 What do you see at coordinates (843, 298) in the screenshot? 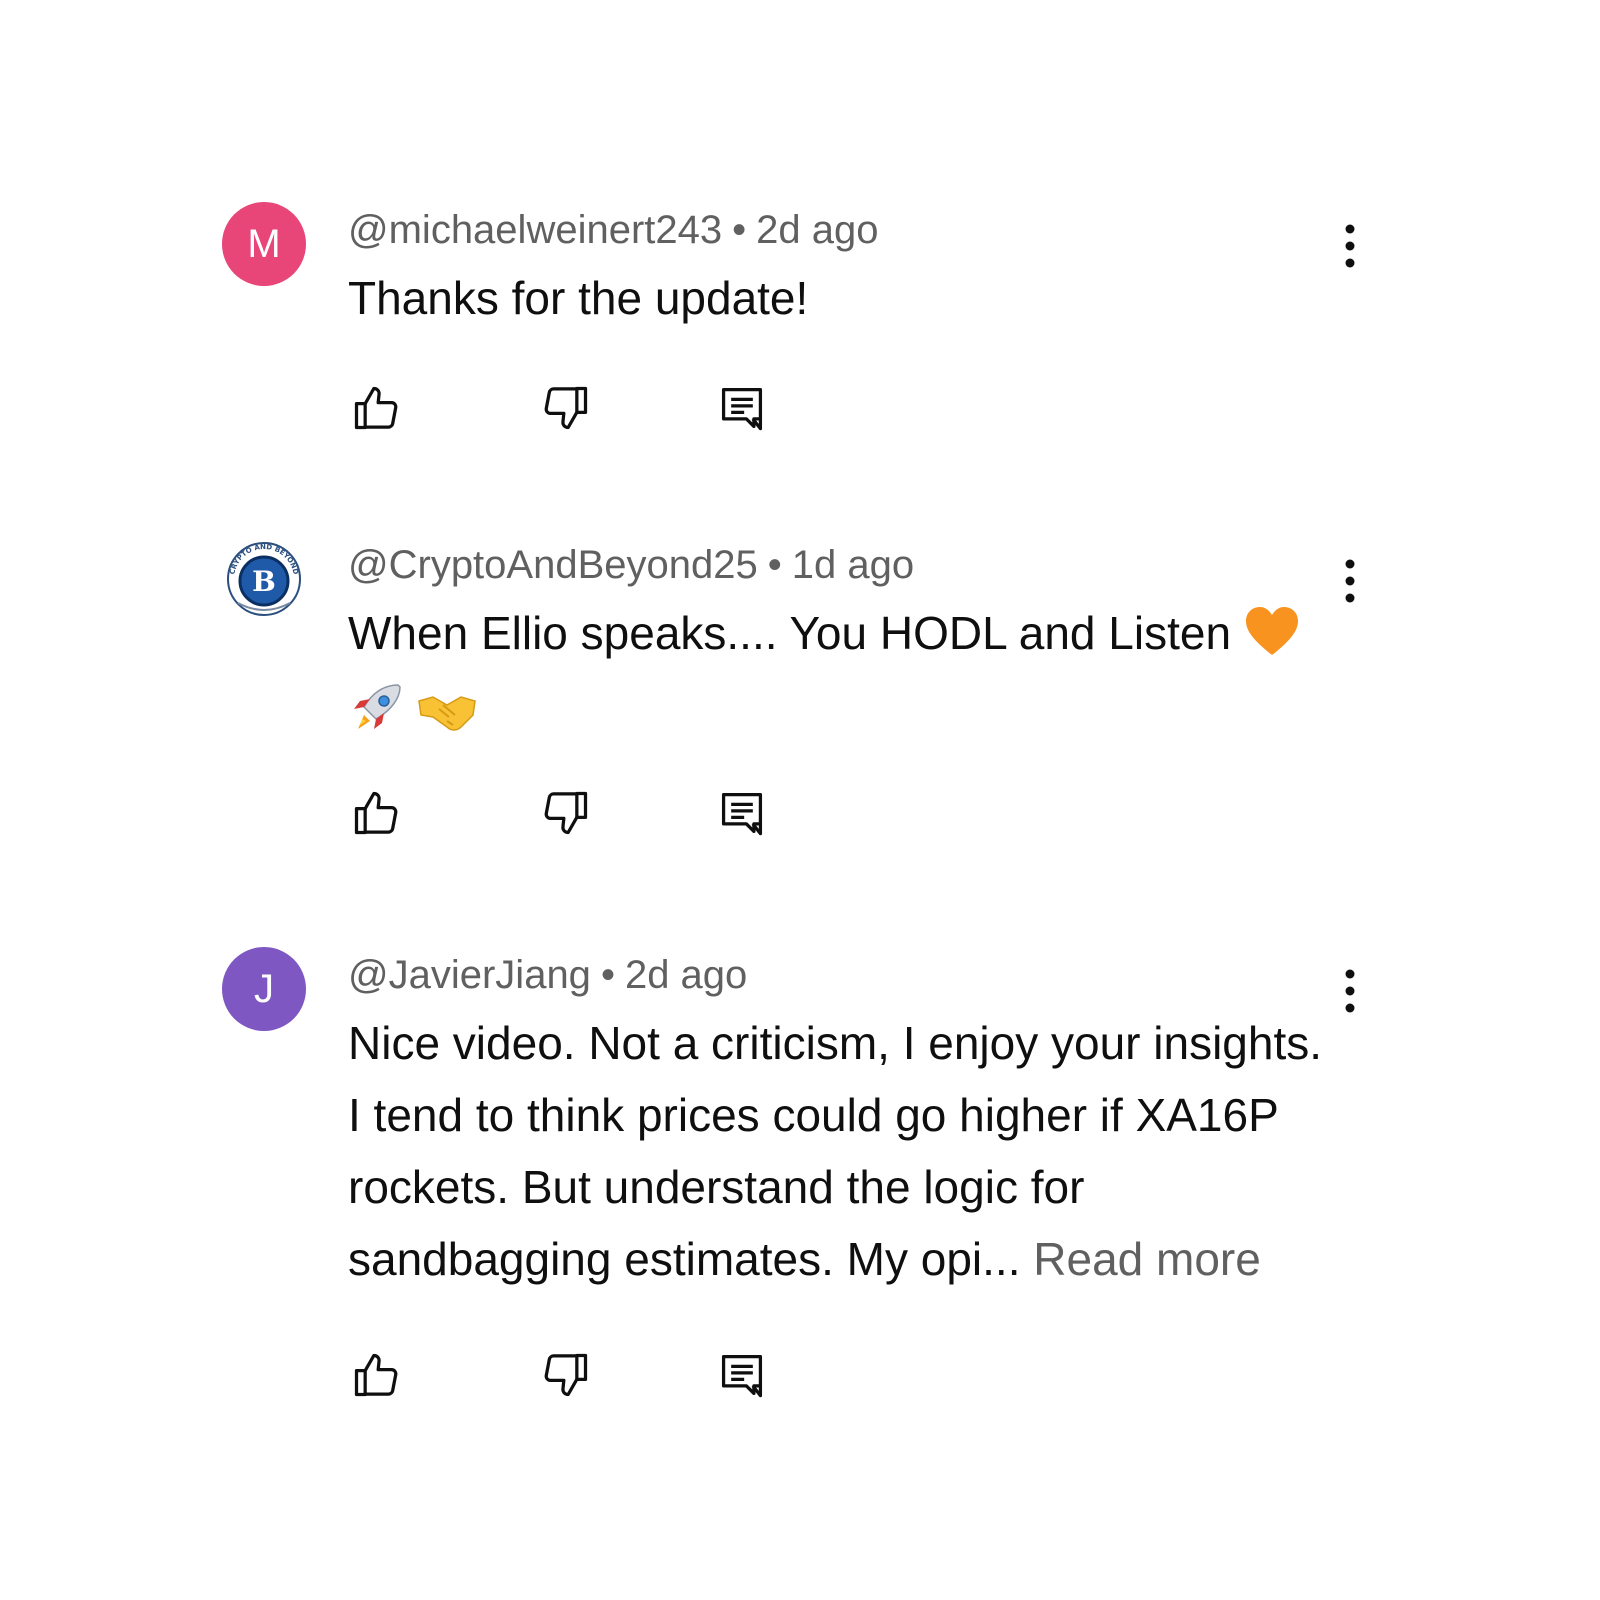
I see `comment-text: Thanks for the update!` at bounding box center [843, 298].